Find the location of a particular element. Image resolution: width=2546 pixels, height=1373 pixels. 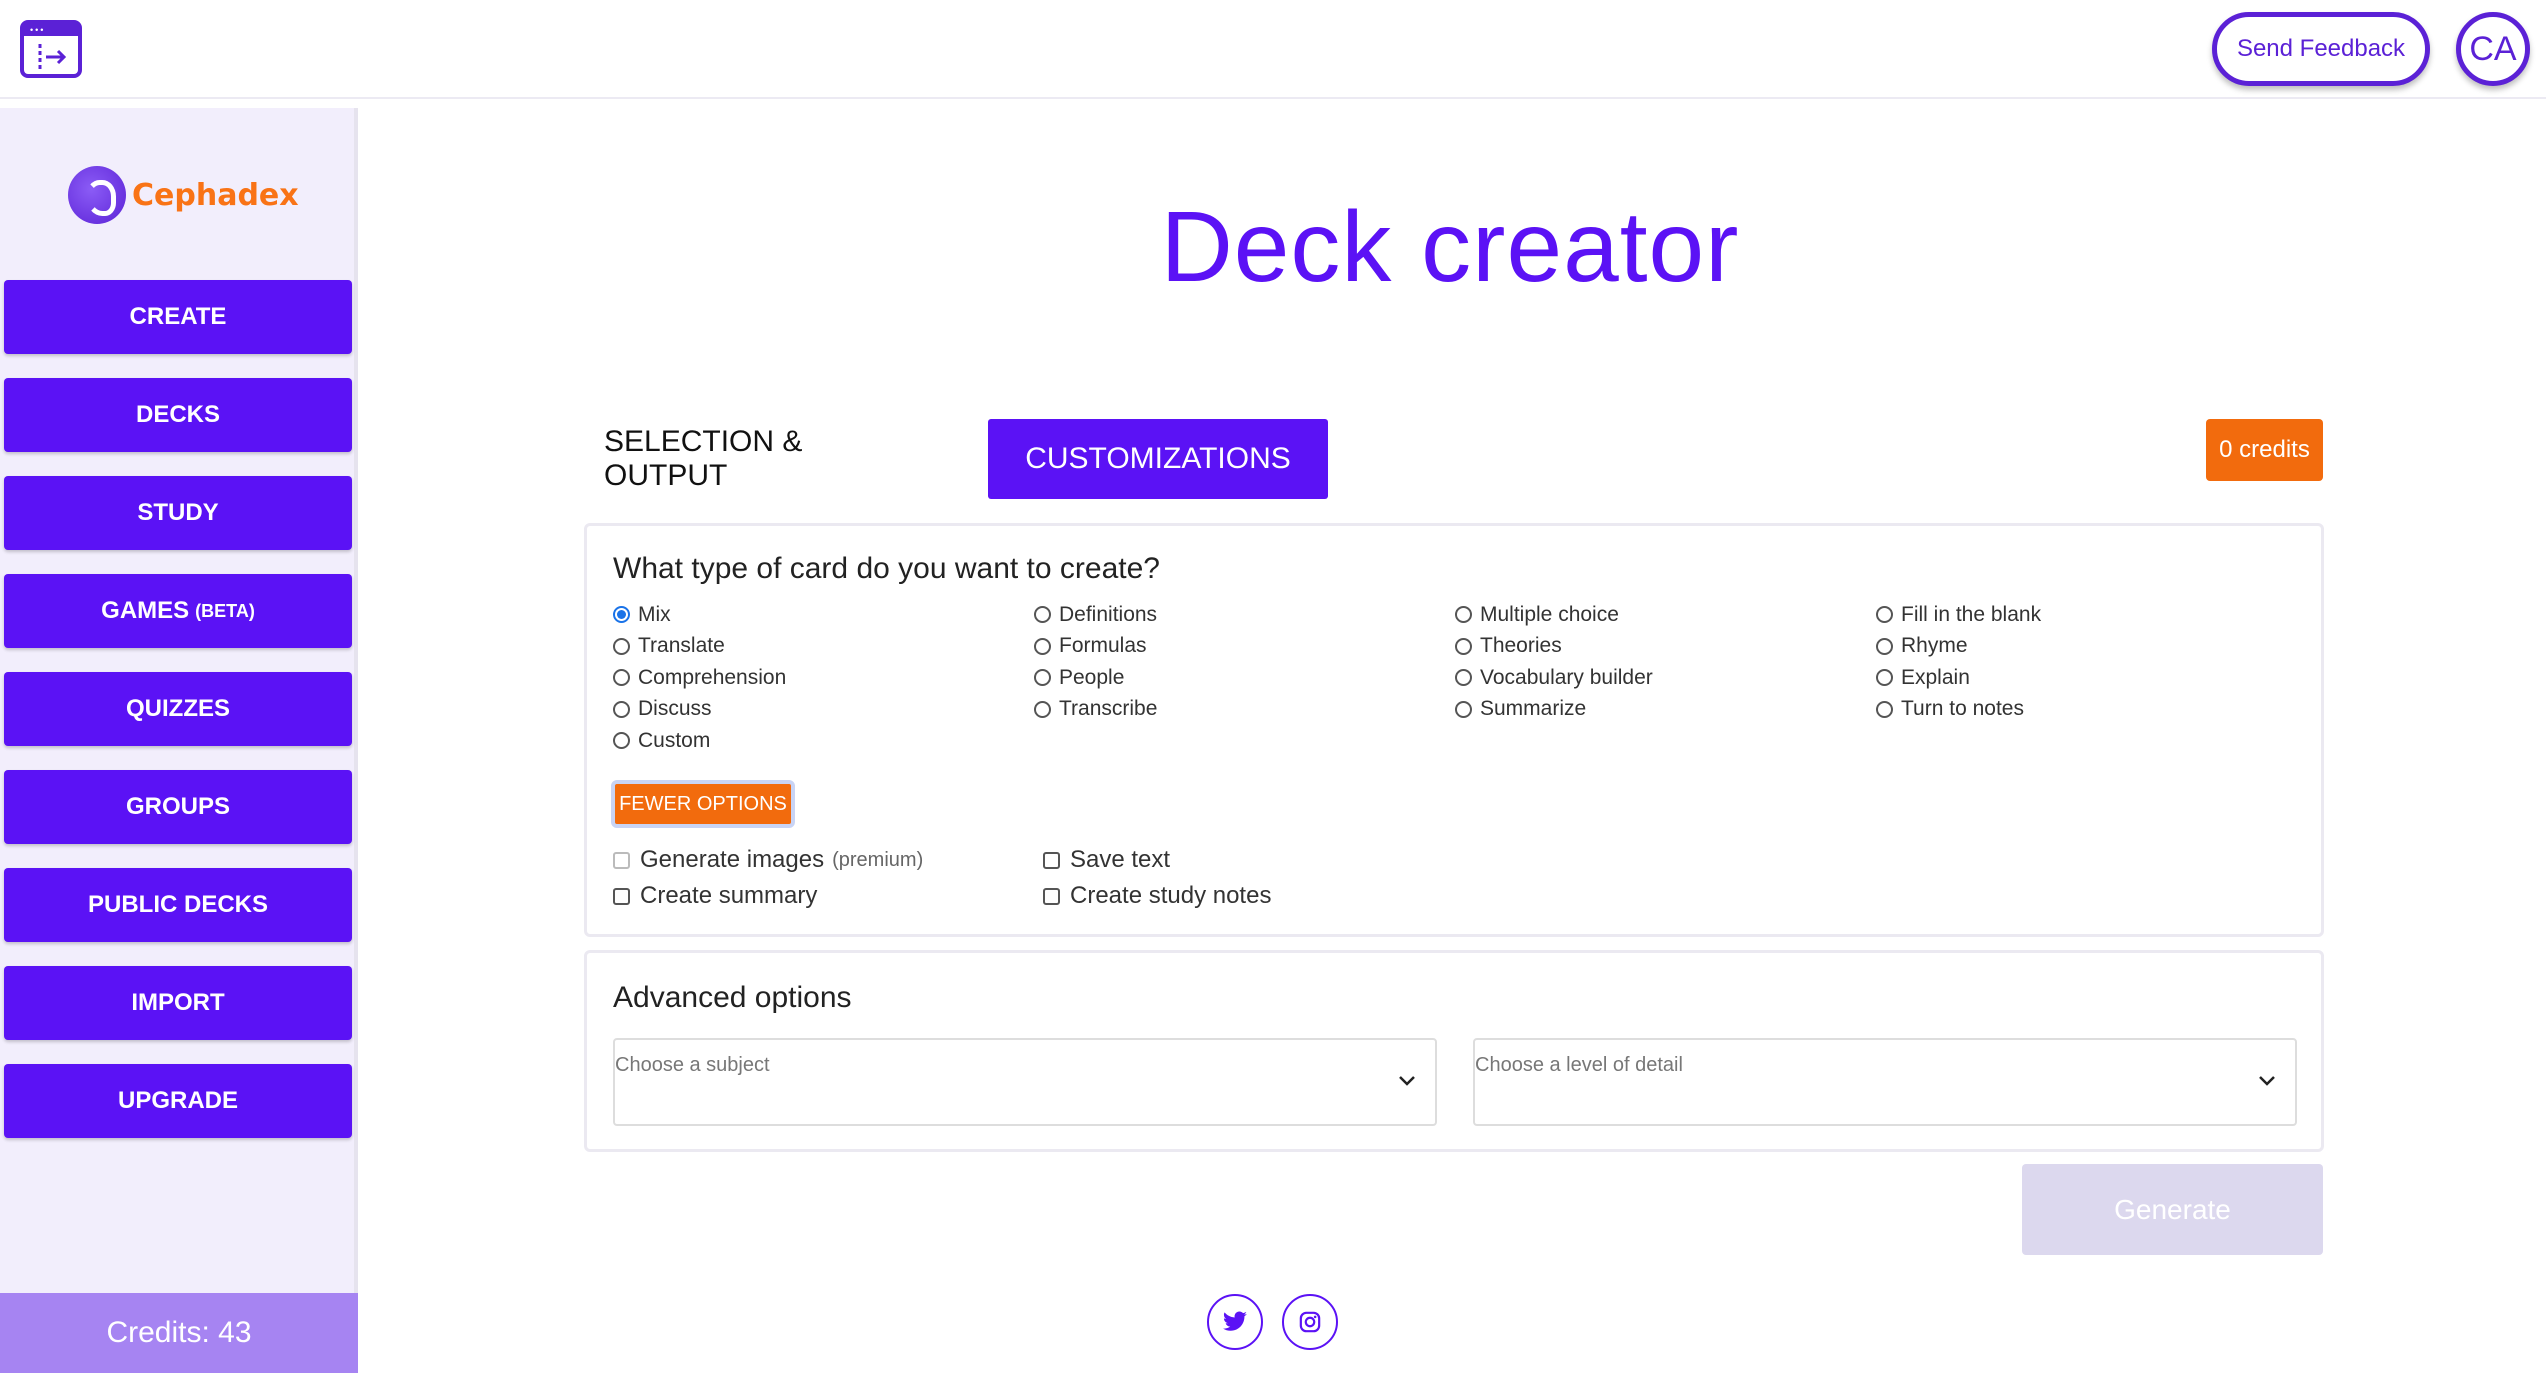

tab-customizations: CUSTOMIZATIONS is located at coordinates (1158, 459).